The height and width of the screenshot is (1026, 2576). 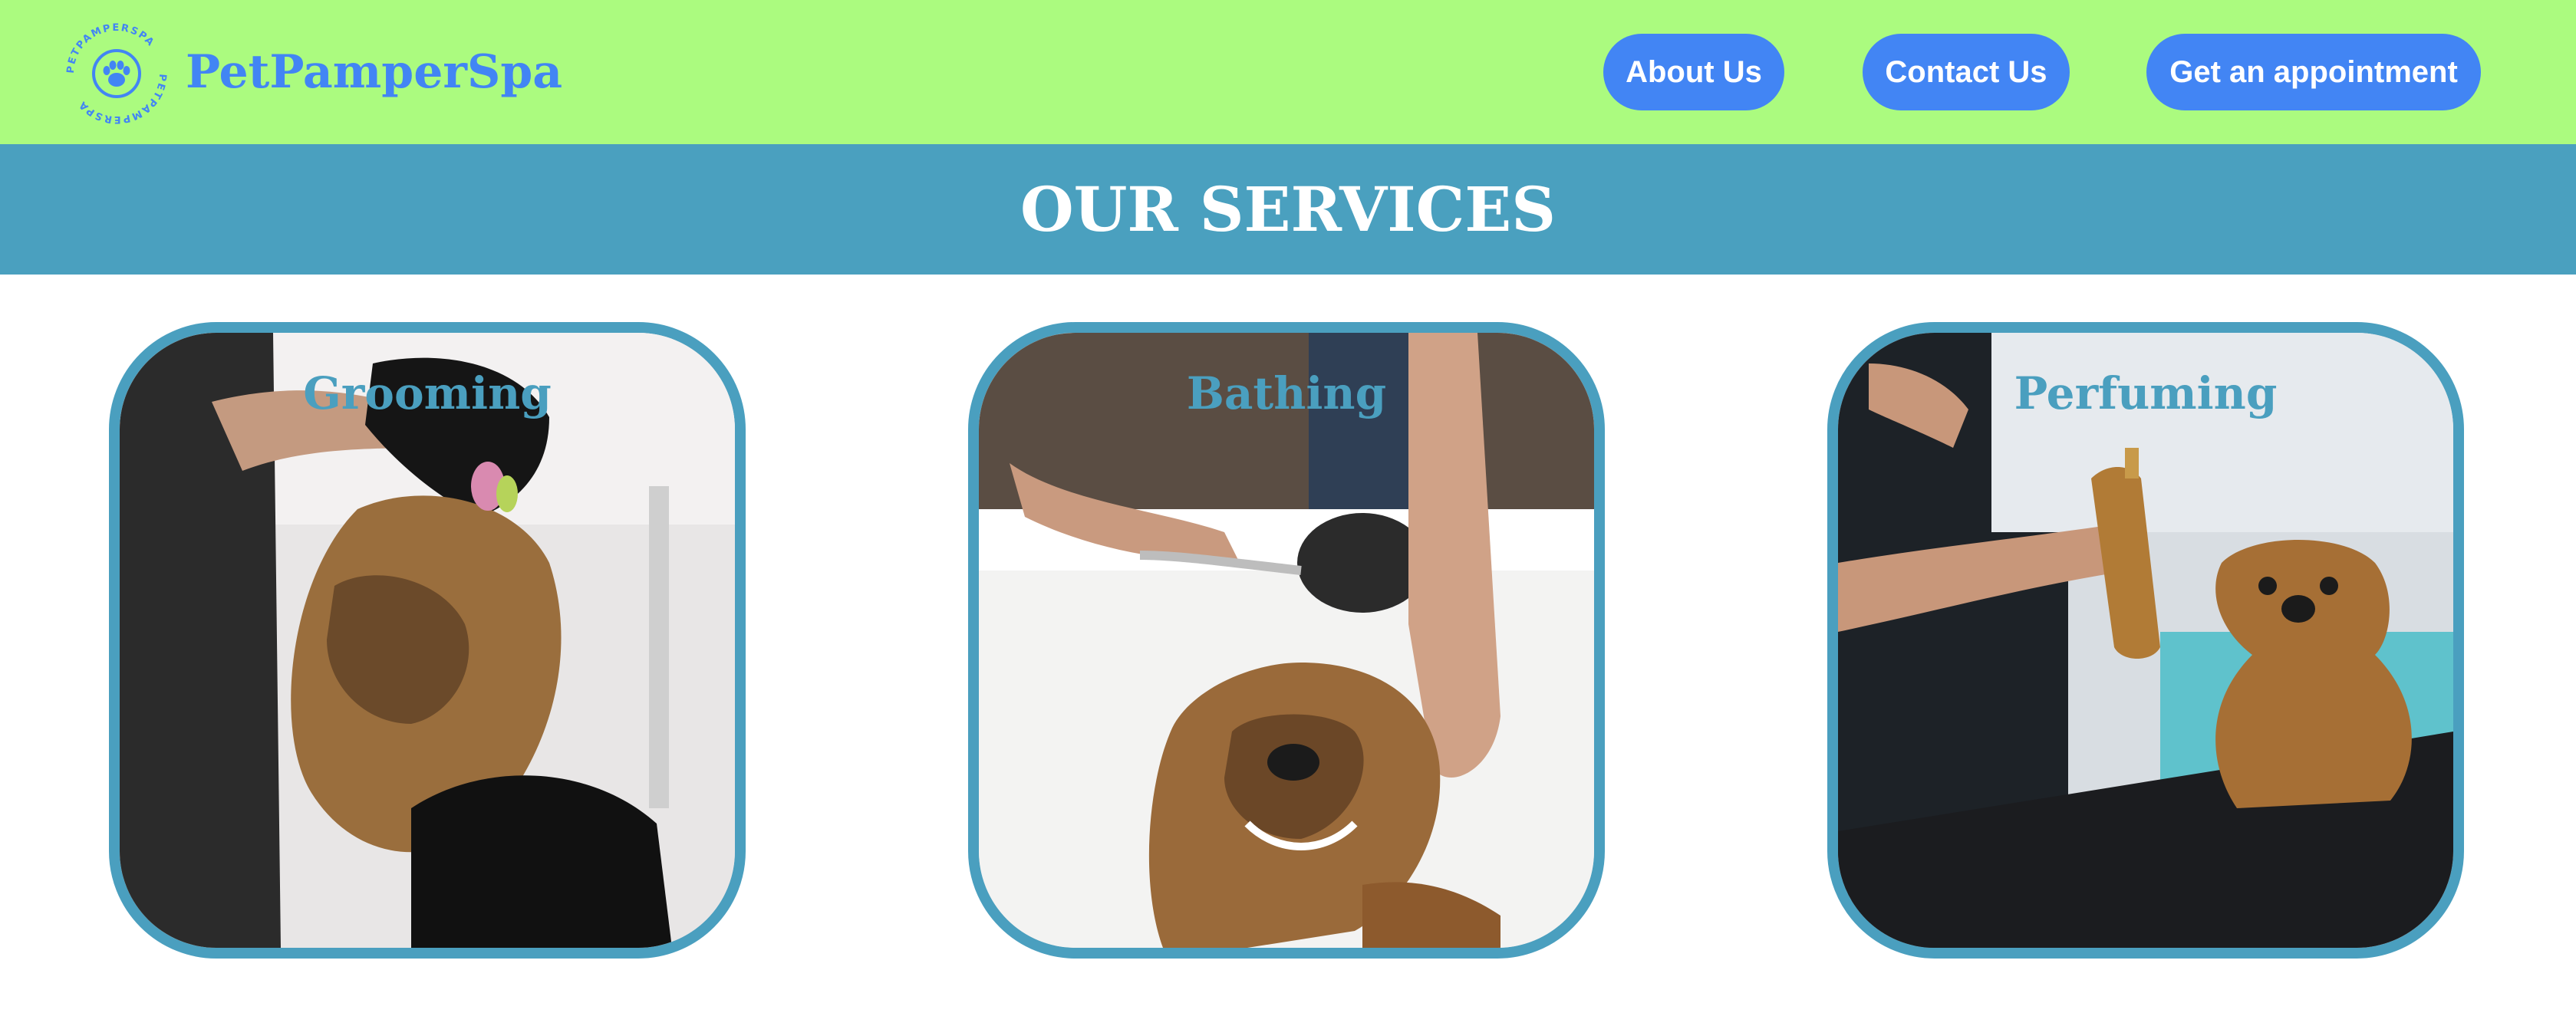 What do you see at coordinates (374, 72) in the screenshot?
I see `brand-name: PetPamperSpa` at bounding box center [374, 72].